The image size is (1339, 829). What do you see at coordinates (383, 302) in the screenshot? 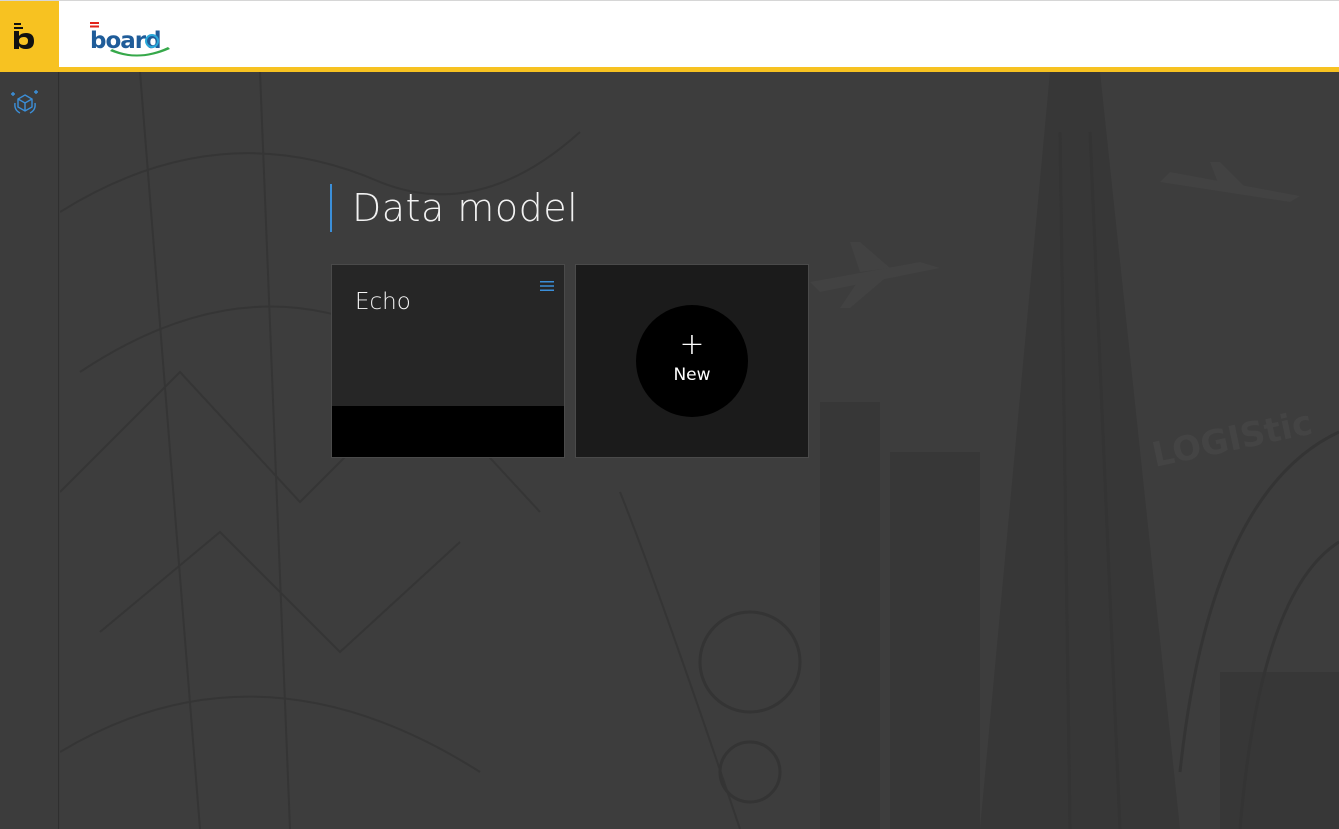
I see `data-model-name: Echo` at bounding box center [383, 302].